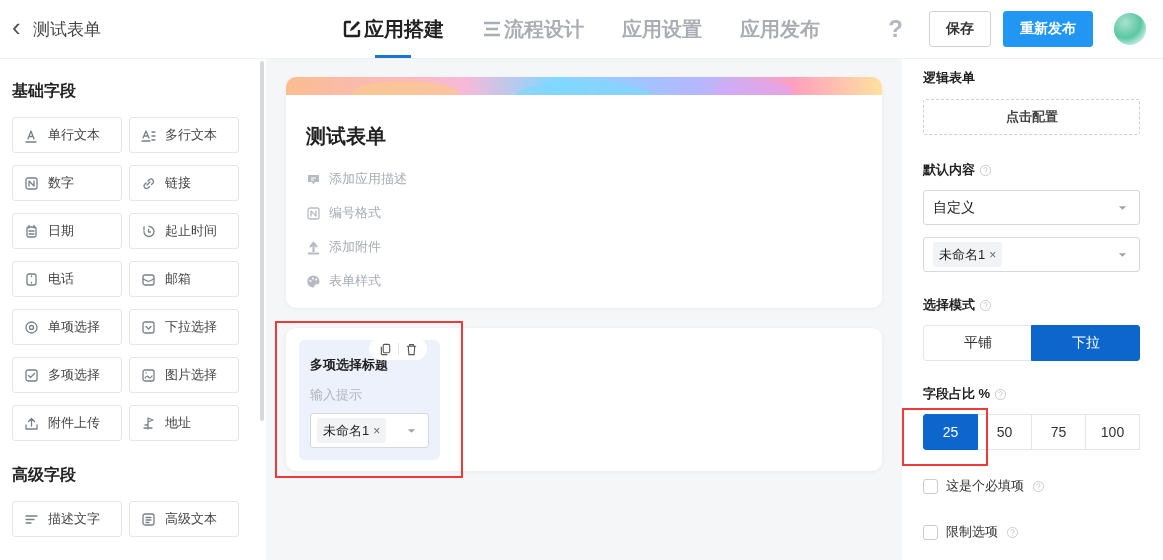 This screenshot has width=1163, height=560. Describe the element at coordinates (184, 519) in the screenshot. I see `field-type-button: 高级文本` at that location.